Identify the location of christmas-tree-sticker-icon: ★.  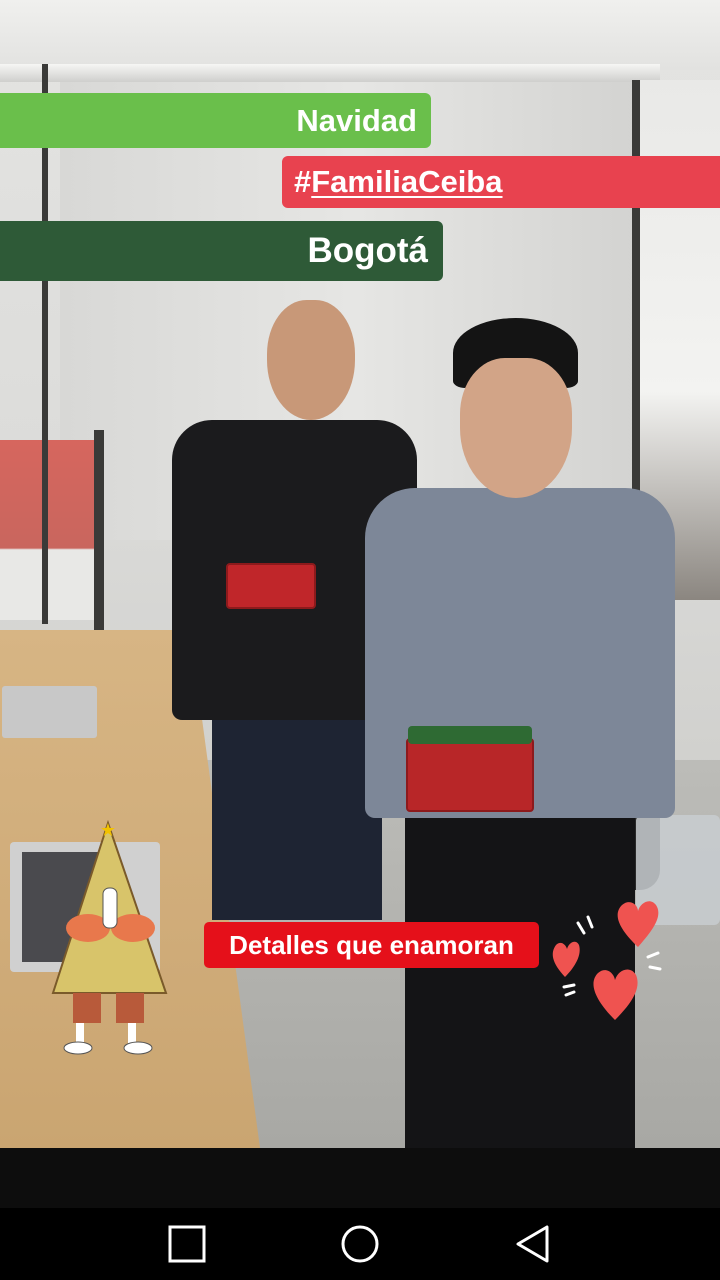
(109, 937).